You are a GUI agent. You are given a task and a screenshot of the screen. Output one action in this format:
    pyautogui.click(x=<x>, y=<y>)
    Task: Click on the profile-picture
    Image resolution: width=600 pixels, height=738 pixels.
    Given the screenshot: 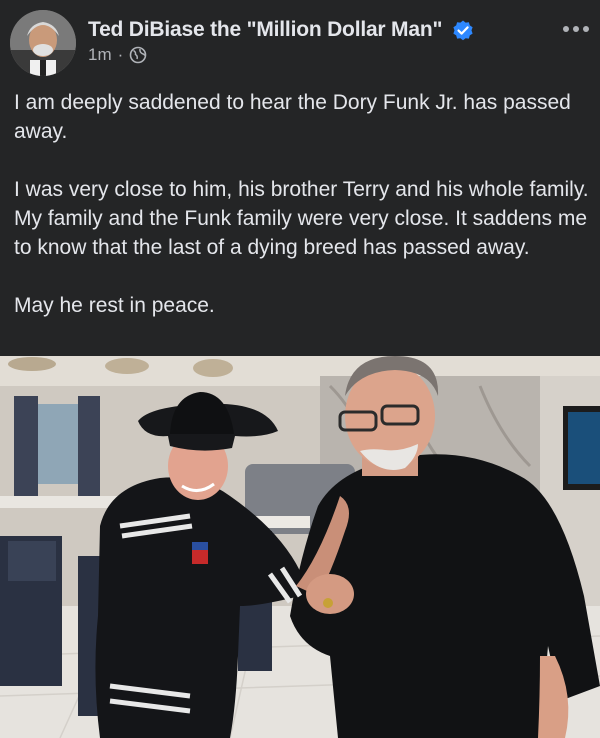 What is the action you would take?
    pyautogui.click(x=43, y=43)
    